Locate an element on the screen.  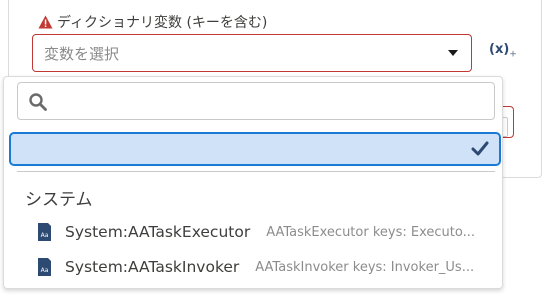
search-input is located at coordinates (256, 101).